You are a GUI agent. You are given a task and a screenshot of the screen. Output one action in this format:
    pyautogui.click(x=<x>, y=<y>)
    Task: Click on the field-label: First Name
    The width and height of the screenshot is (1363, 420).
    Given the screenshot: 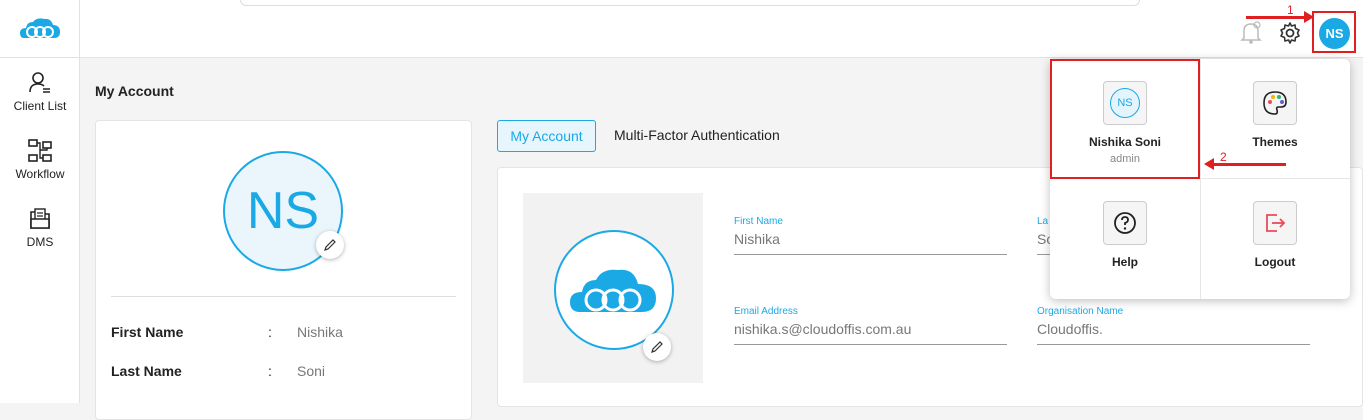 What is the action you would take?
    pyautogui.click(x=758, y=221)
    